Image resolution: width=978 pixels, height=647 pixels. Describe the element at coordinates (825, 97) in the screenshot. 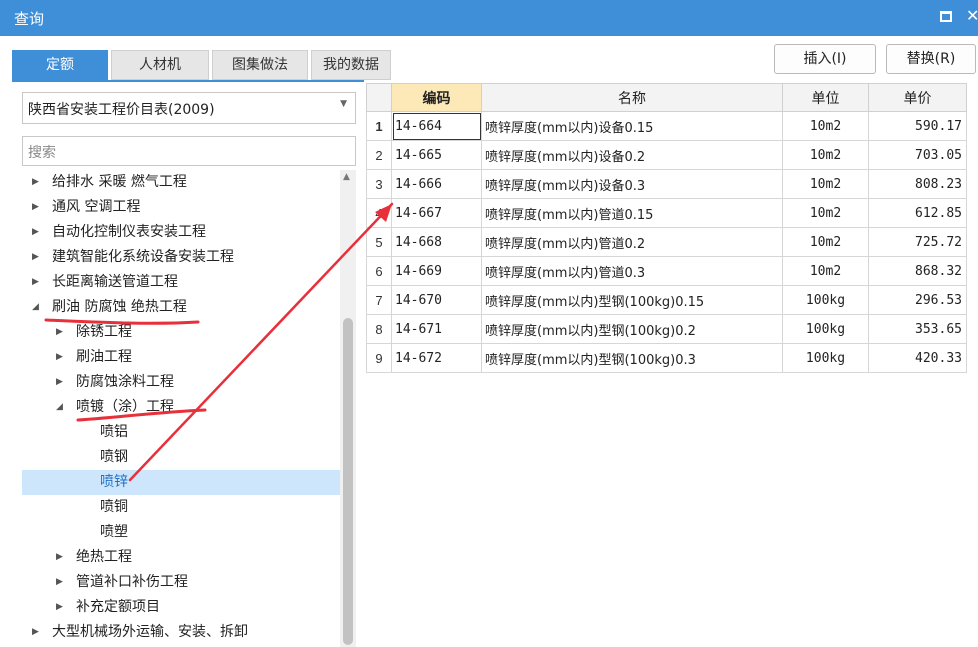

I see `unit-column-header: 单位` at that location.